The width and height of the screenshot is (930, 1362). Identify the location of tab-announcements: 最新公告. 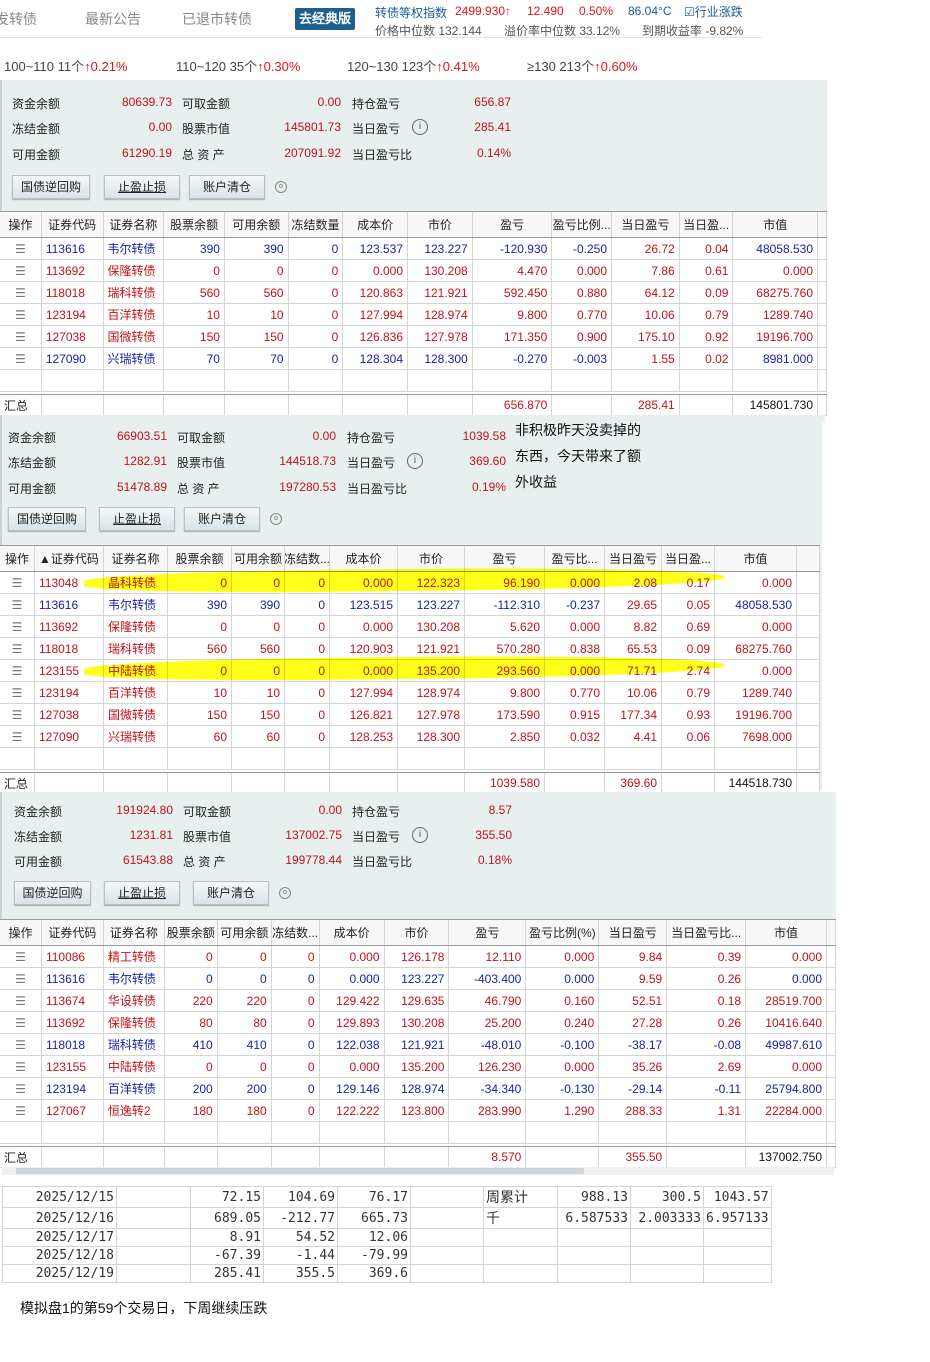
(113, 19).